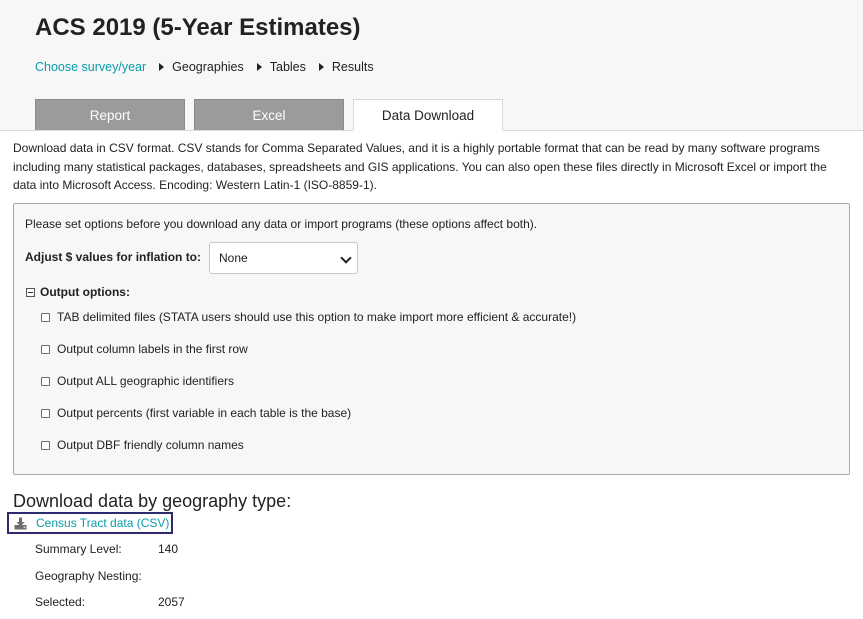 Image resolution: width=863 pixels, height=619 pixels. I want to click on census-tract-download-link: Census Tract data (CSV), so click(90, 523).